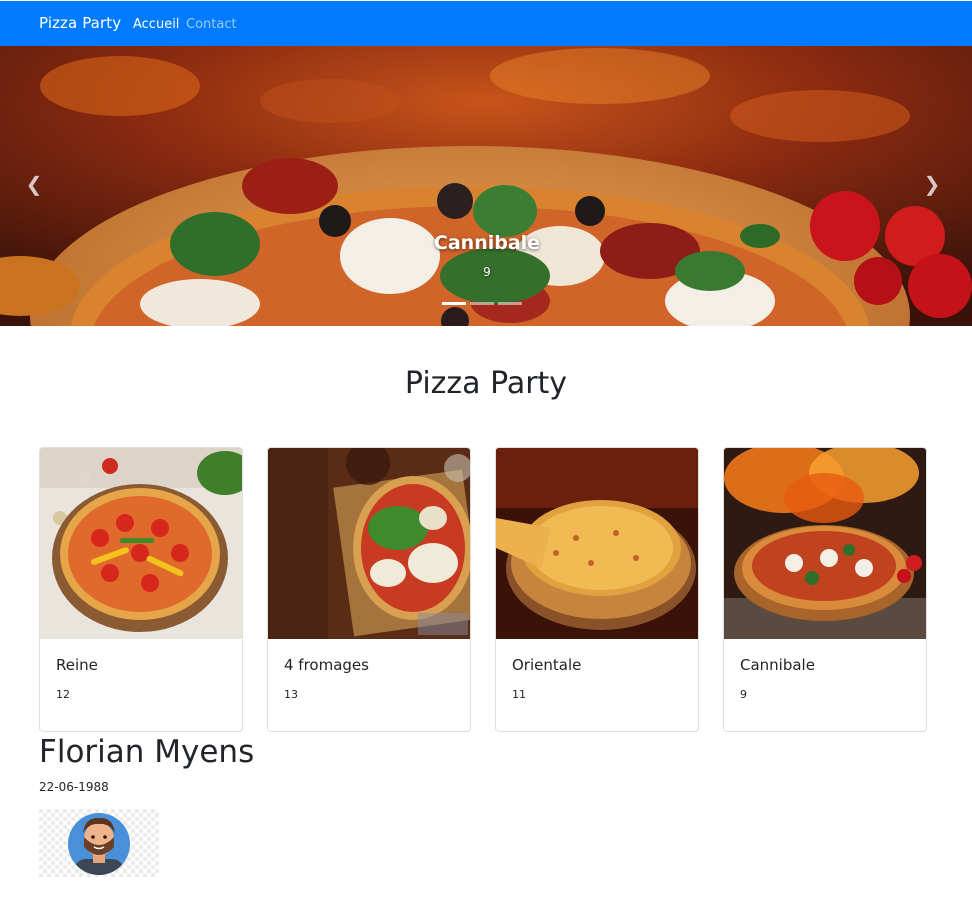 Image resolution: width=972 pixels, height=919 pixels. I want to click on carousel-indicators, so click(482, 303).